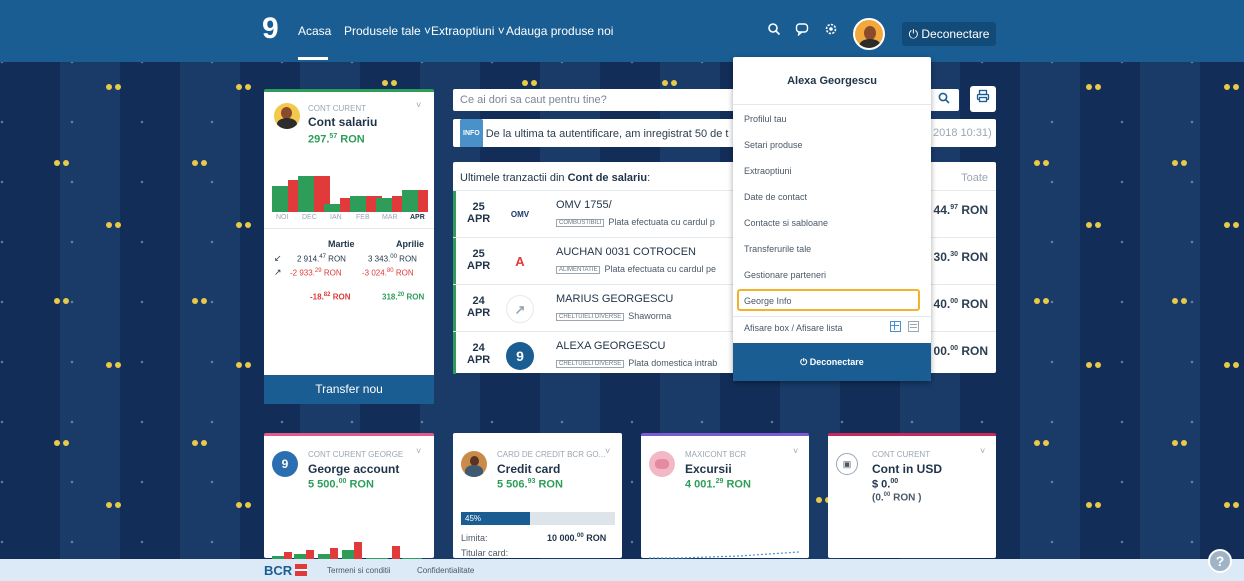 The height and width of the screenshot is (581, 1244). Describe the element at coordinates (387, 31) in the screenshot. I see `nav-products: Produsele tale ˅` at that location.